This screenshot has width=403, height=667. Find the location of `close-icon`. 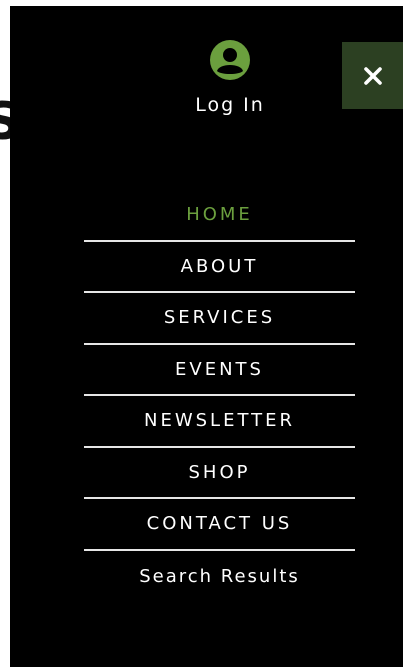

close-icon is located at coordinates (372, 75).